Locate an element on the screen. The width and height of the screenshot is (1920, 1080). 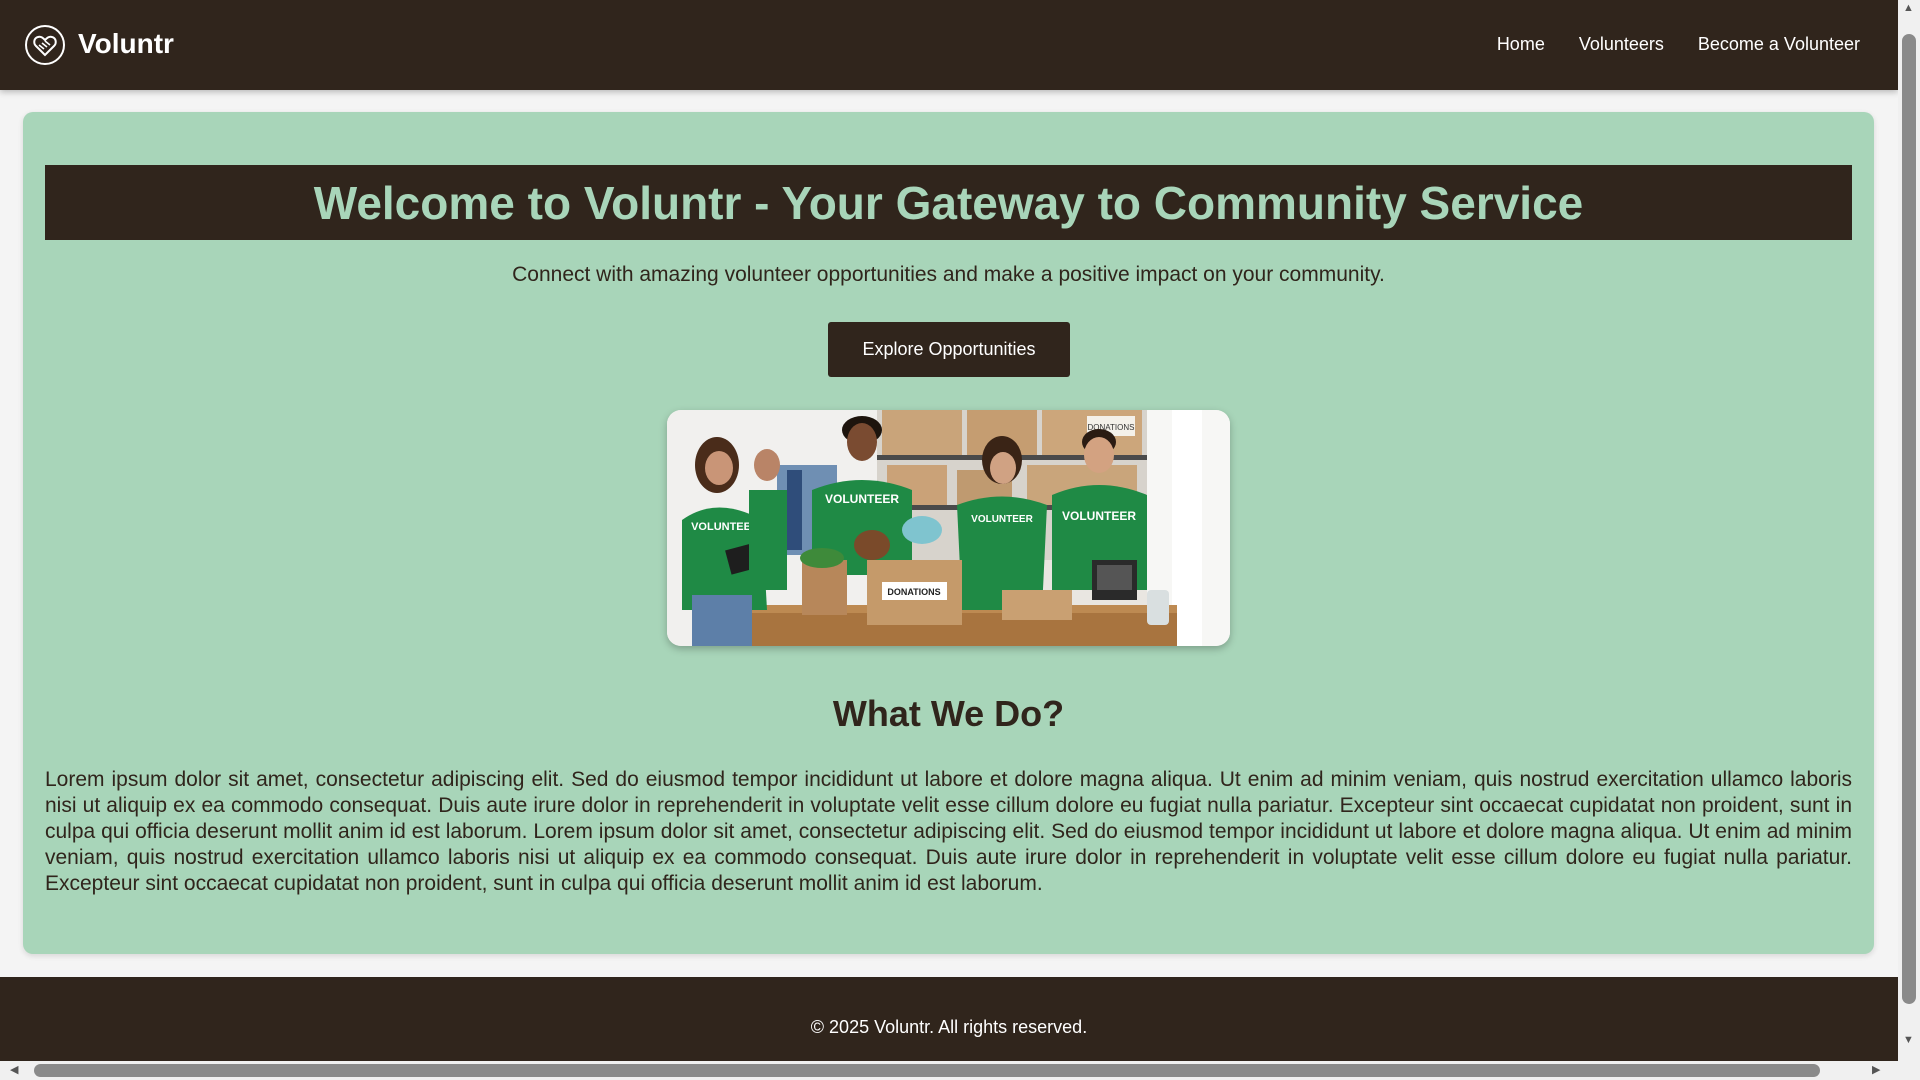
scroll-up-arrow-icon: ▲ is located at coordinates (1908, 8).